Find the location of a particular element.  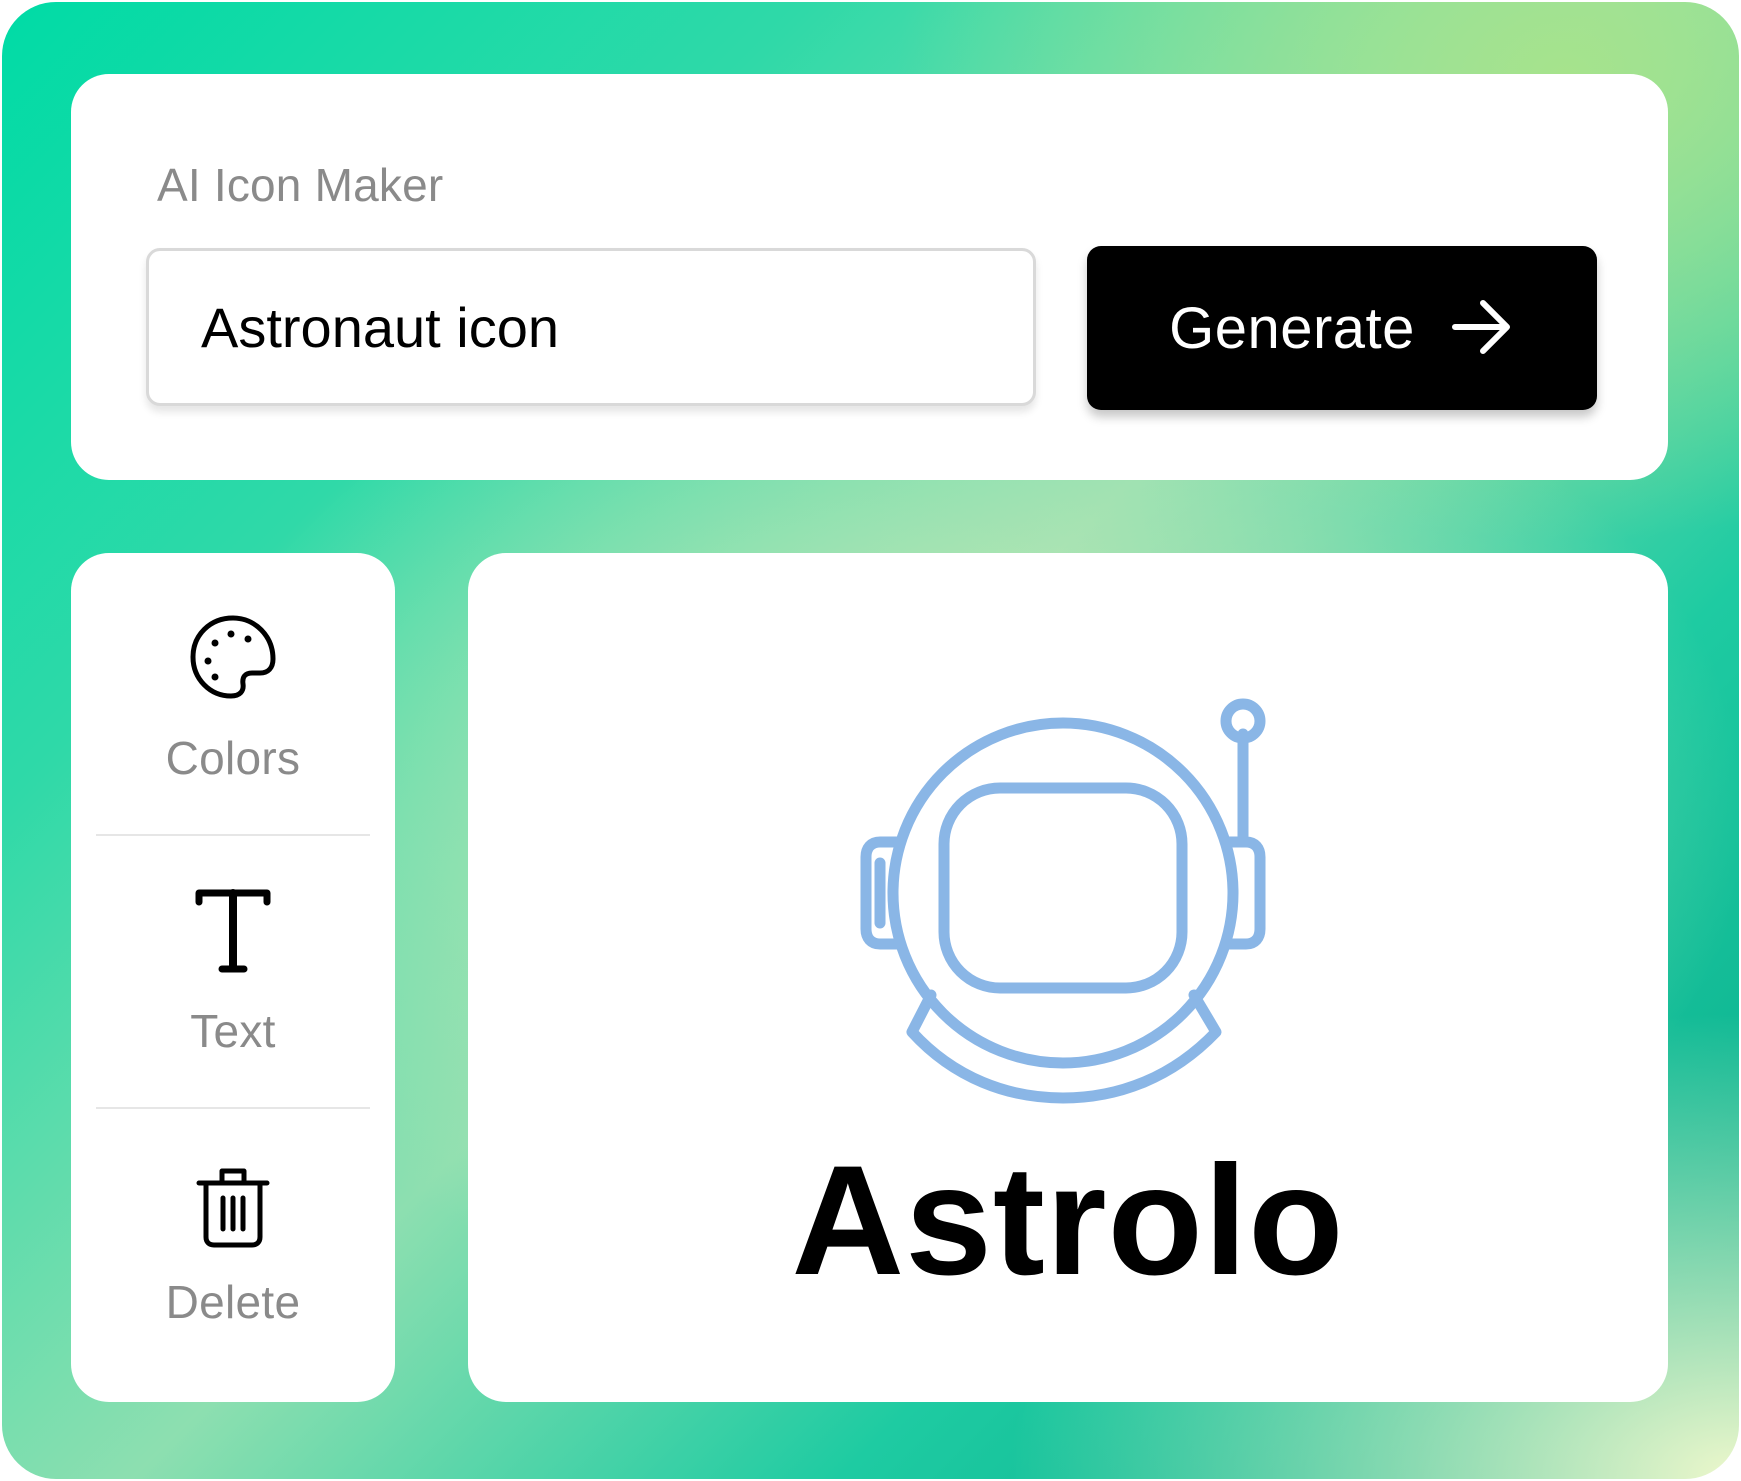

arrow-right-icon is located at coordinates (1483, 328).